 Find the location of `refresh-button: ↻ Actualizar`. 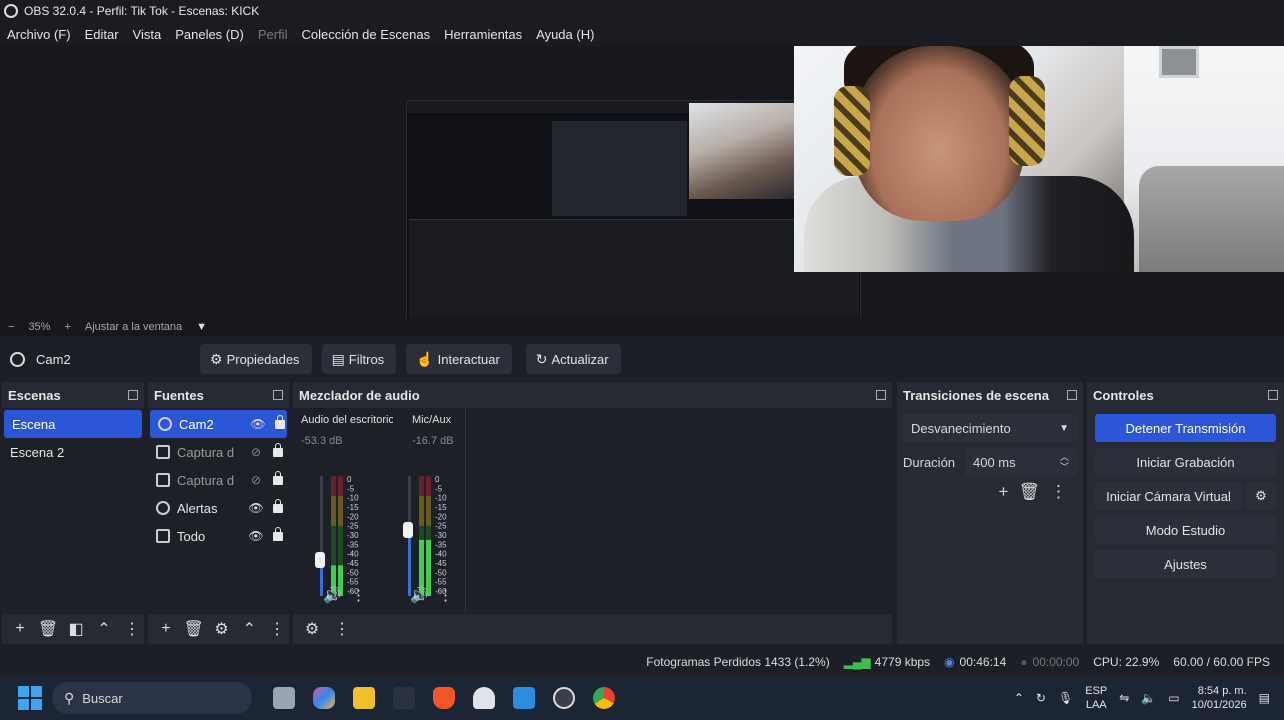

refresh-button: ↻ Actualizar is located at coordinates (573, 359).